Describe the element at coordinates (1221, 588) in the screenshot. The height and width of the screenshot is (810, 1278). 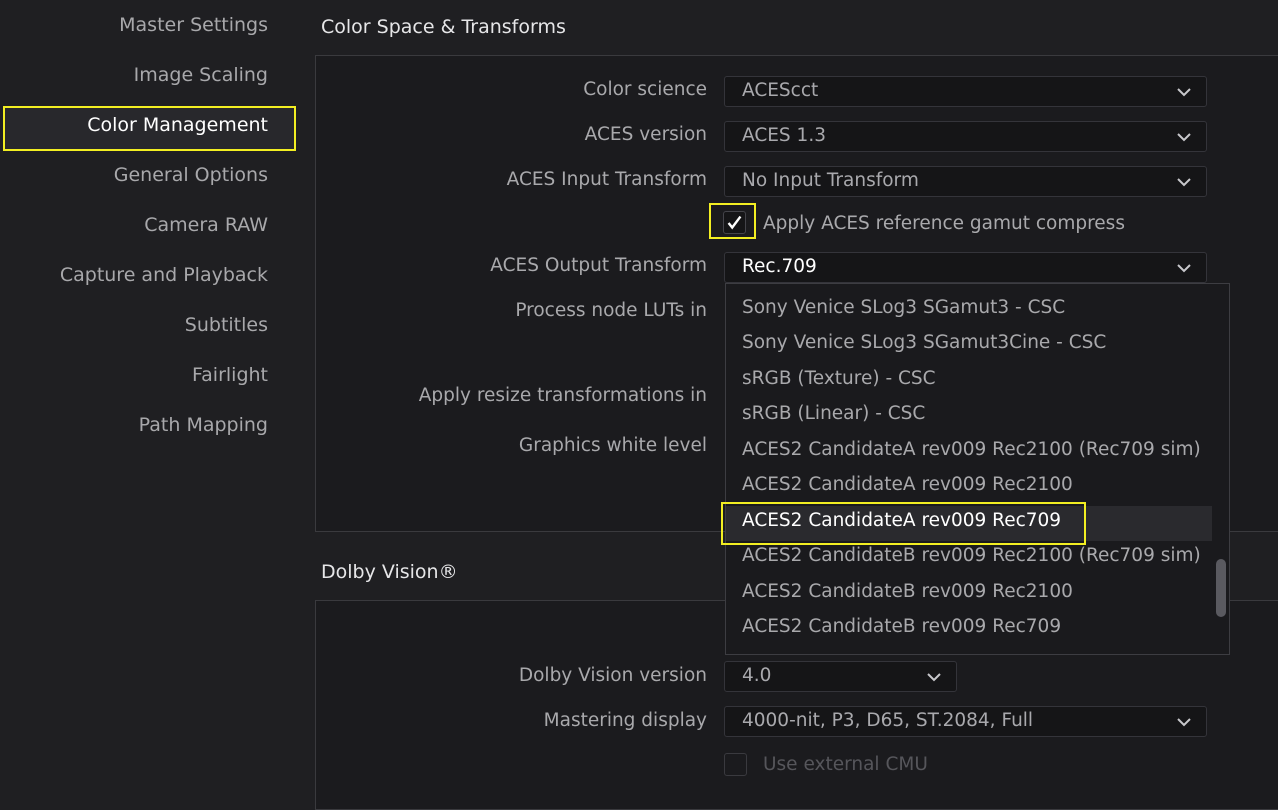
I see `list-scrollbar` at that location.